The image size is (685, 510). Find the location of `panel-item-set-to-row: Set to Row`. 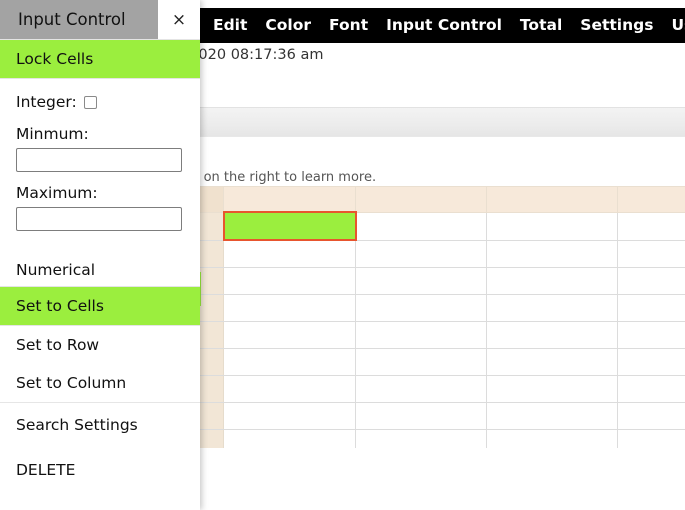

panel-item-set-to-row: Set to Row is located at coordinates (100, 345).